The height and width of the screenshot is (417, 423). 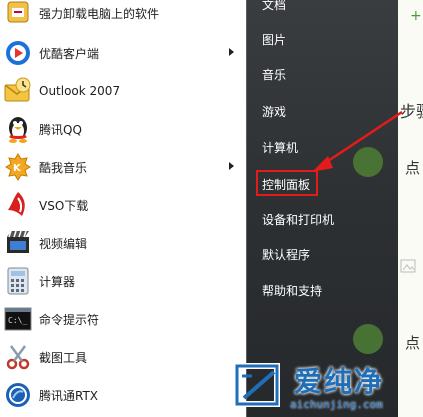 What do you see at coordinates (336, 404) in the screenshot?
I see `watermark-url: aichunjing.com` at bounding box center [336, 404].